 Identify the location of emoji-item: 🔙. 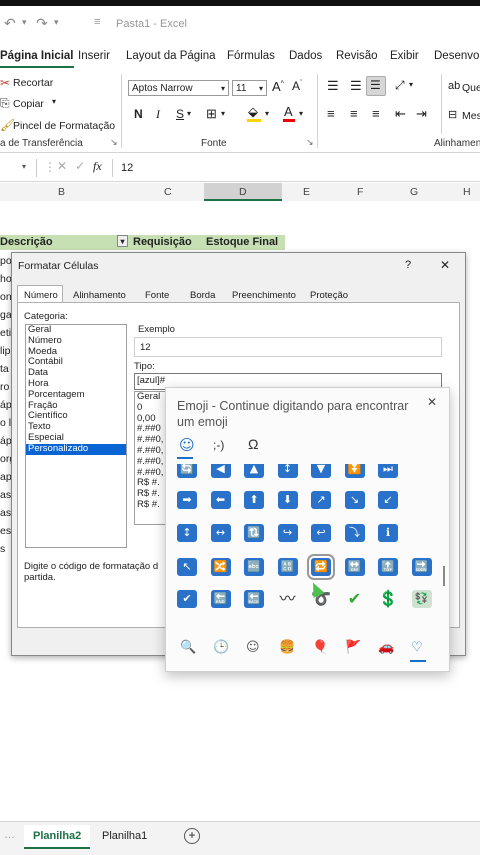
(254, 599).